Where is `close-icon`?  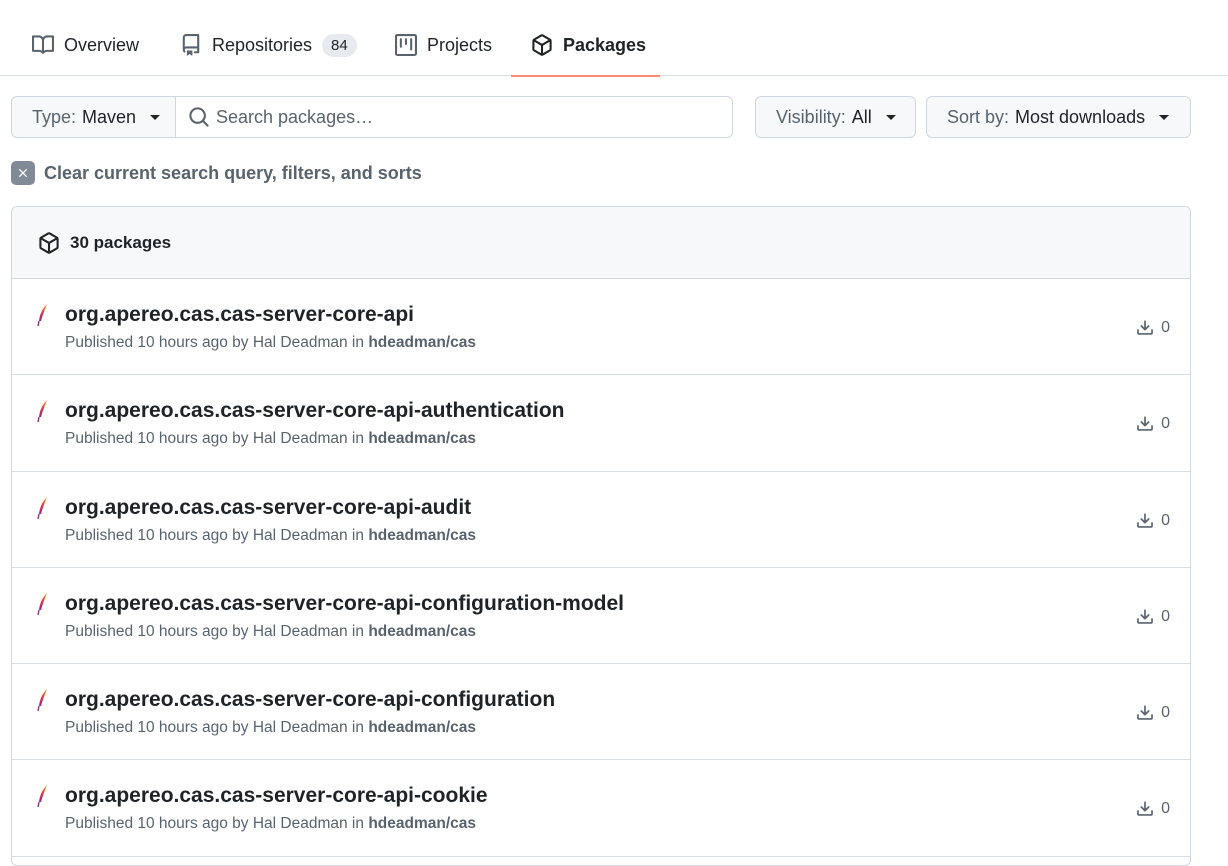 close-icon is located at coordinates (23, 173).